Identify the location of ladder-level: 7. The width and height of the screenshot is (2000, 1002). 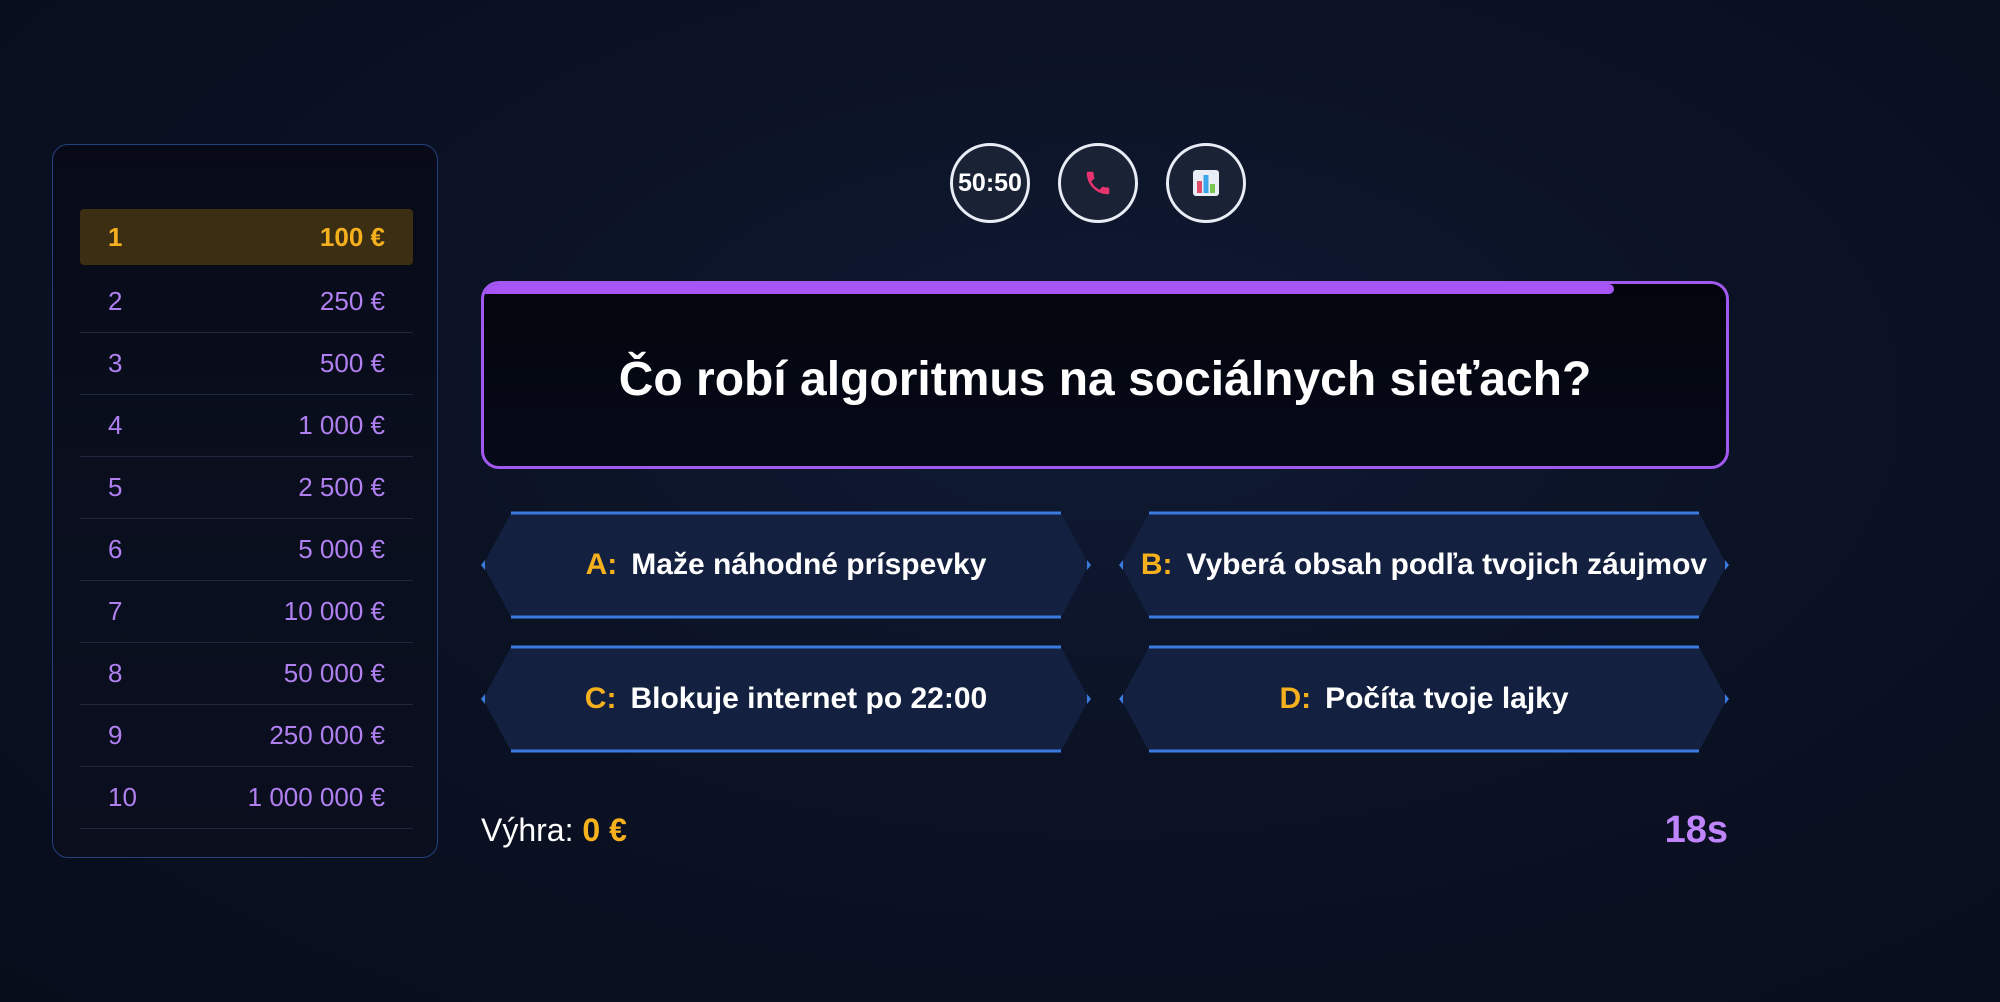
(115, 611).